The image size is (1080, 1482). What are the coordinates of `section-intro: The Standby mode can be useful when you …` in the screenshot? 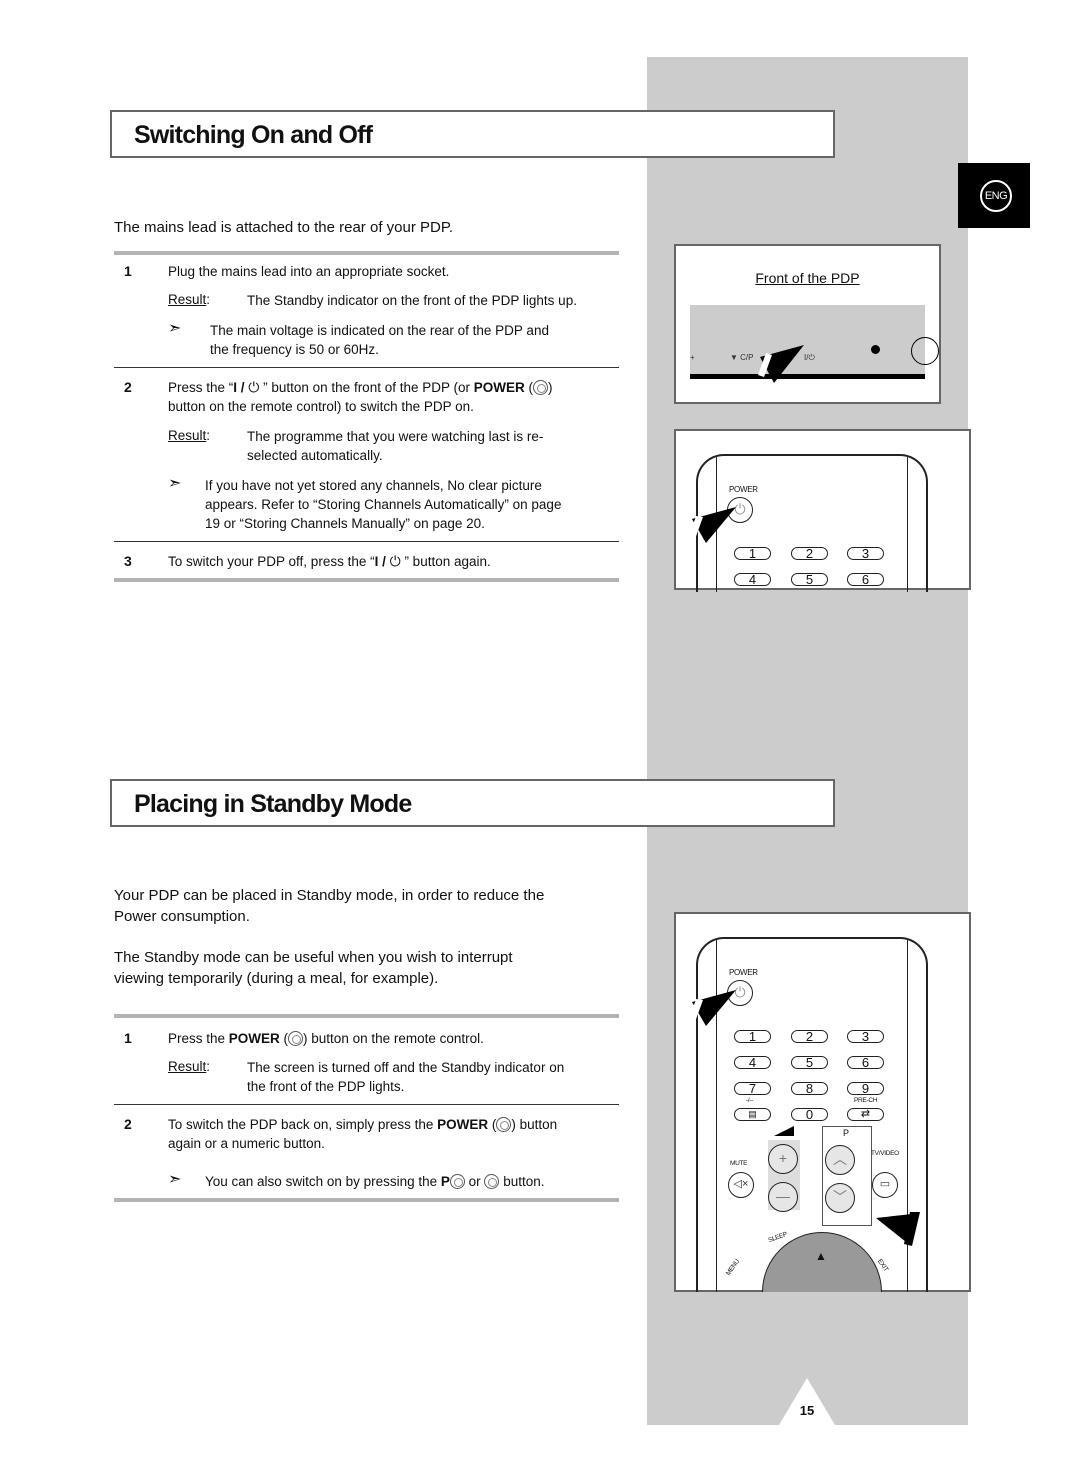 It's located at (313, 957).